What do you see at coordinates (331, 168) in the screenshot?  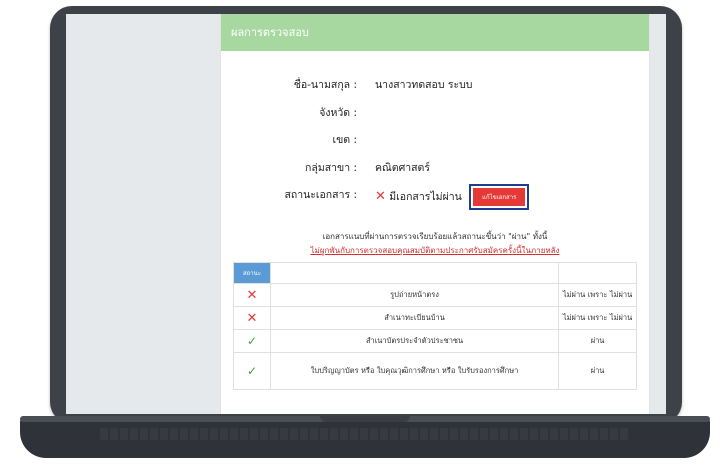 I see `subject-label: กลุ่มสาขา :` at bounding box center [331, 168].